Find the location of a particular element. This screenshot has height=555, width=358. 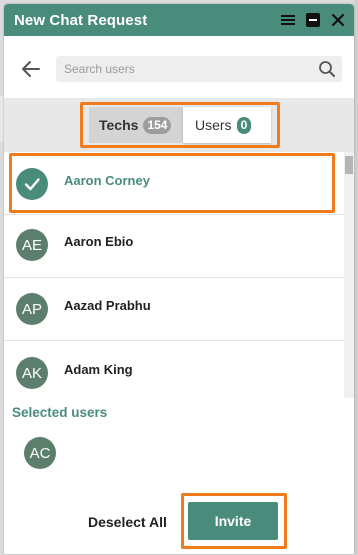

selected-users-title: Selected users is located at coordinates (60, 412).